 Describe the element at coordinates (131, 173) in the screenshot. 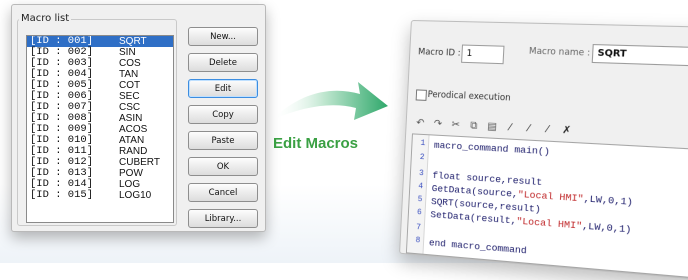

I see `macro-name: POW` at that location.